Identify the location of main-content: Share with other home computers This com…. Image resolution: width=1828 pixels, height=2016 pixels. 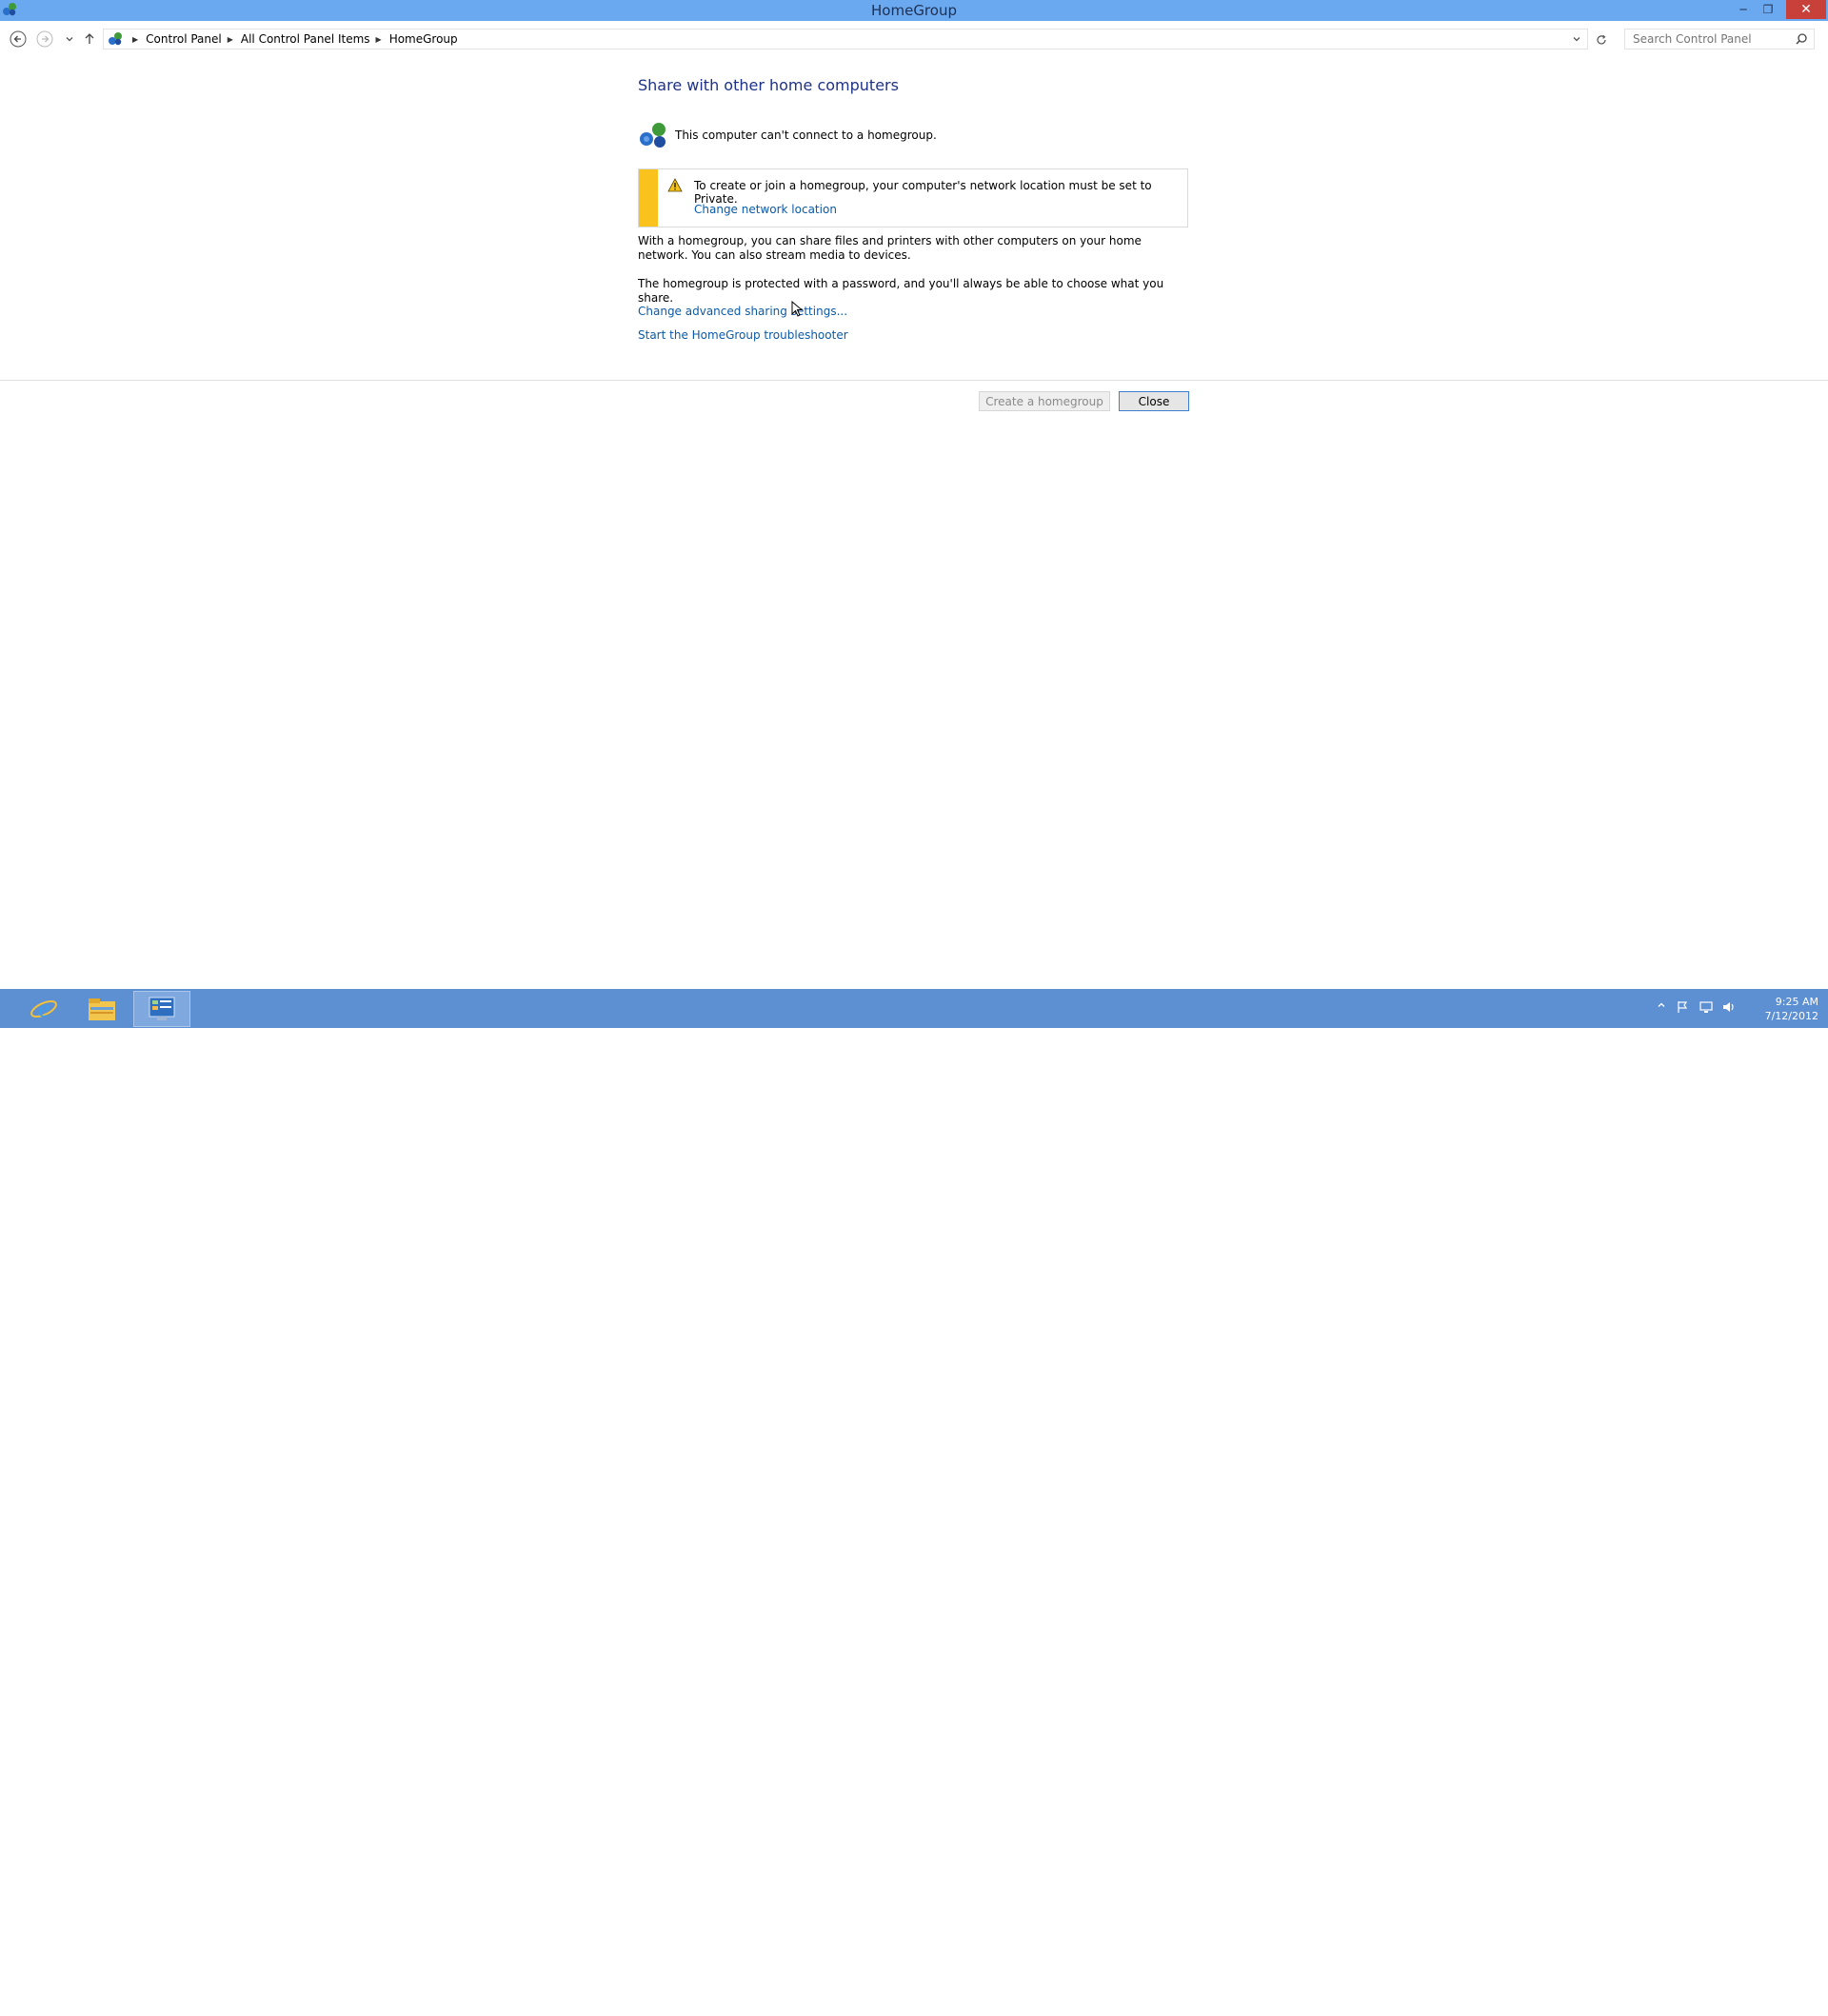
(914, 209).